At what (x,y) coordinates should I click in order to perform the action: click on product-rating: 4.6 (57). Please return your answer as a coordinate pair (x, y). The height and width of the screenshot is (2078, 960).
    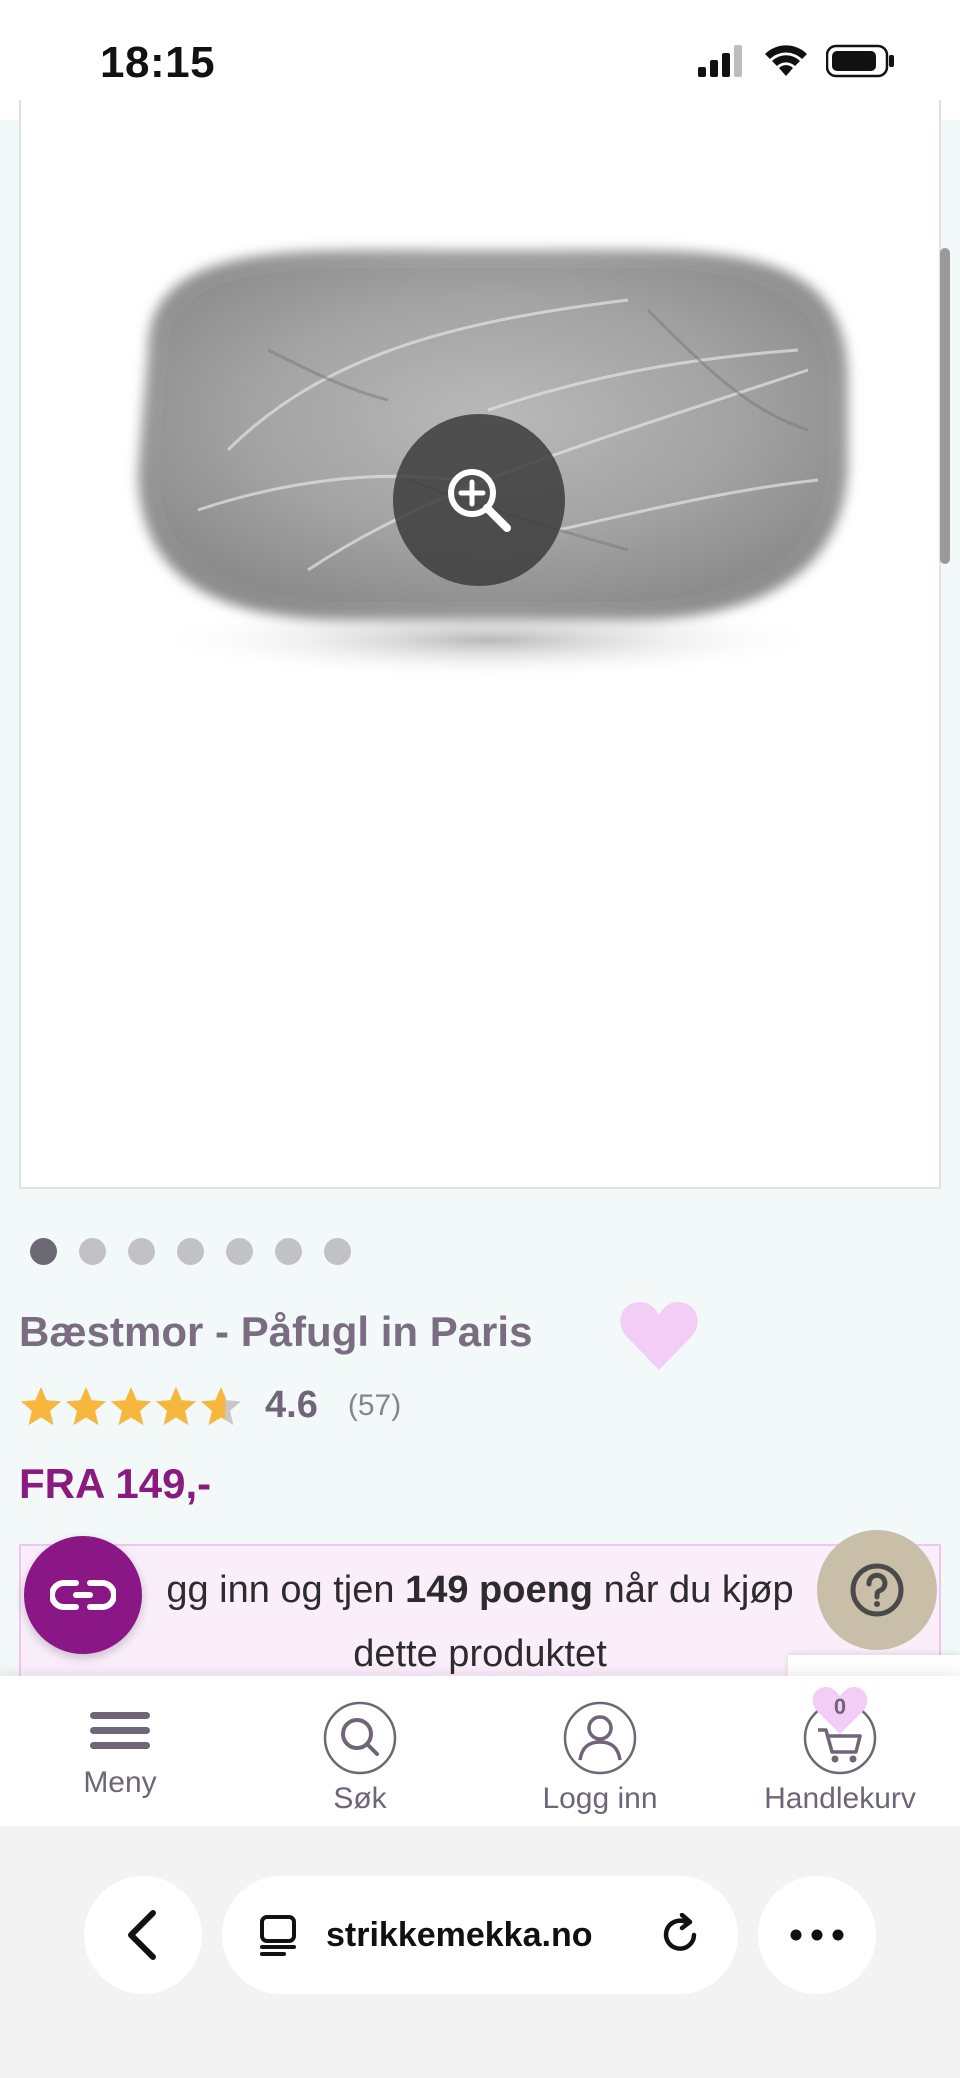
    Looking at the image, I should click on (210, 1405).